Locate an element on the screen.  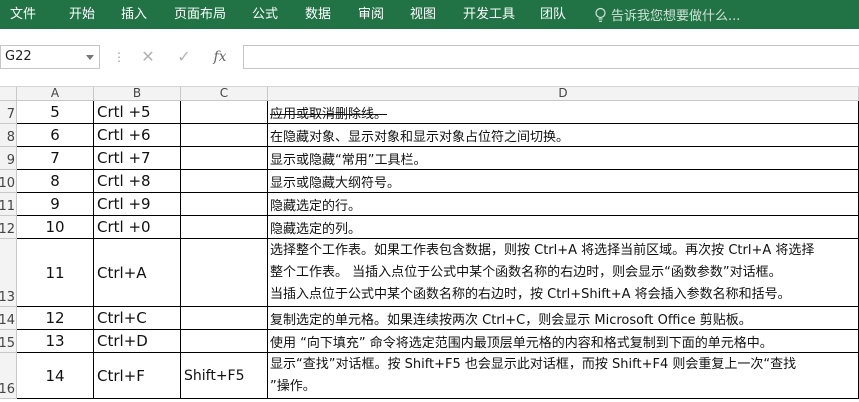
cell-a: 6 is located at coordinates (55, 135).